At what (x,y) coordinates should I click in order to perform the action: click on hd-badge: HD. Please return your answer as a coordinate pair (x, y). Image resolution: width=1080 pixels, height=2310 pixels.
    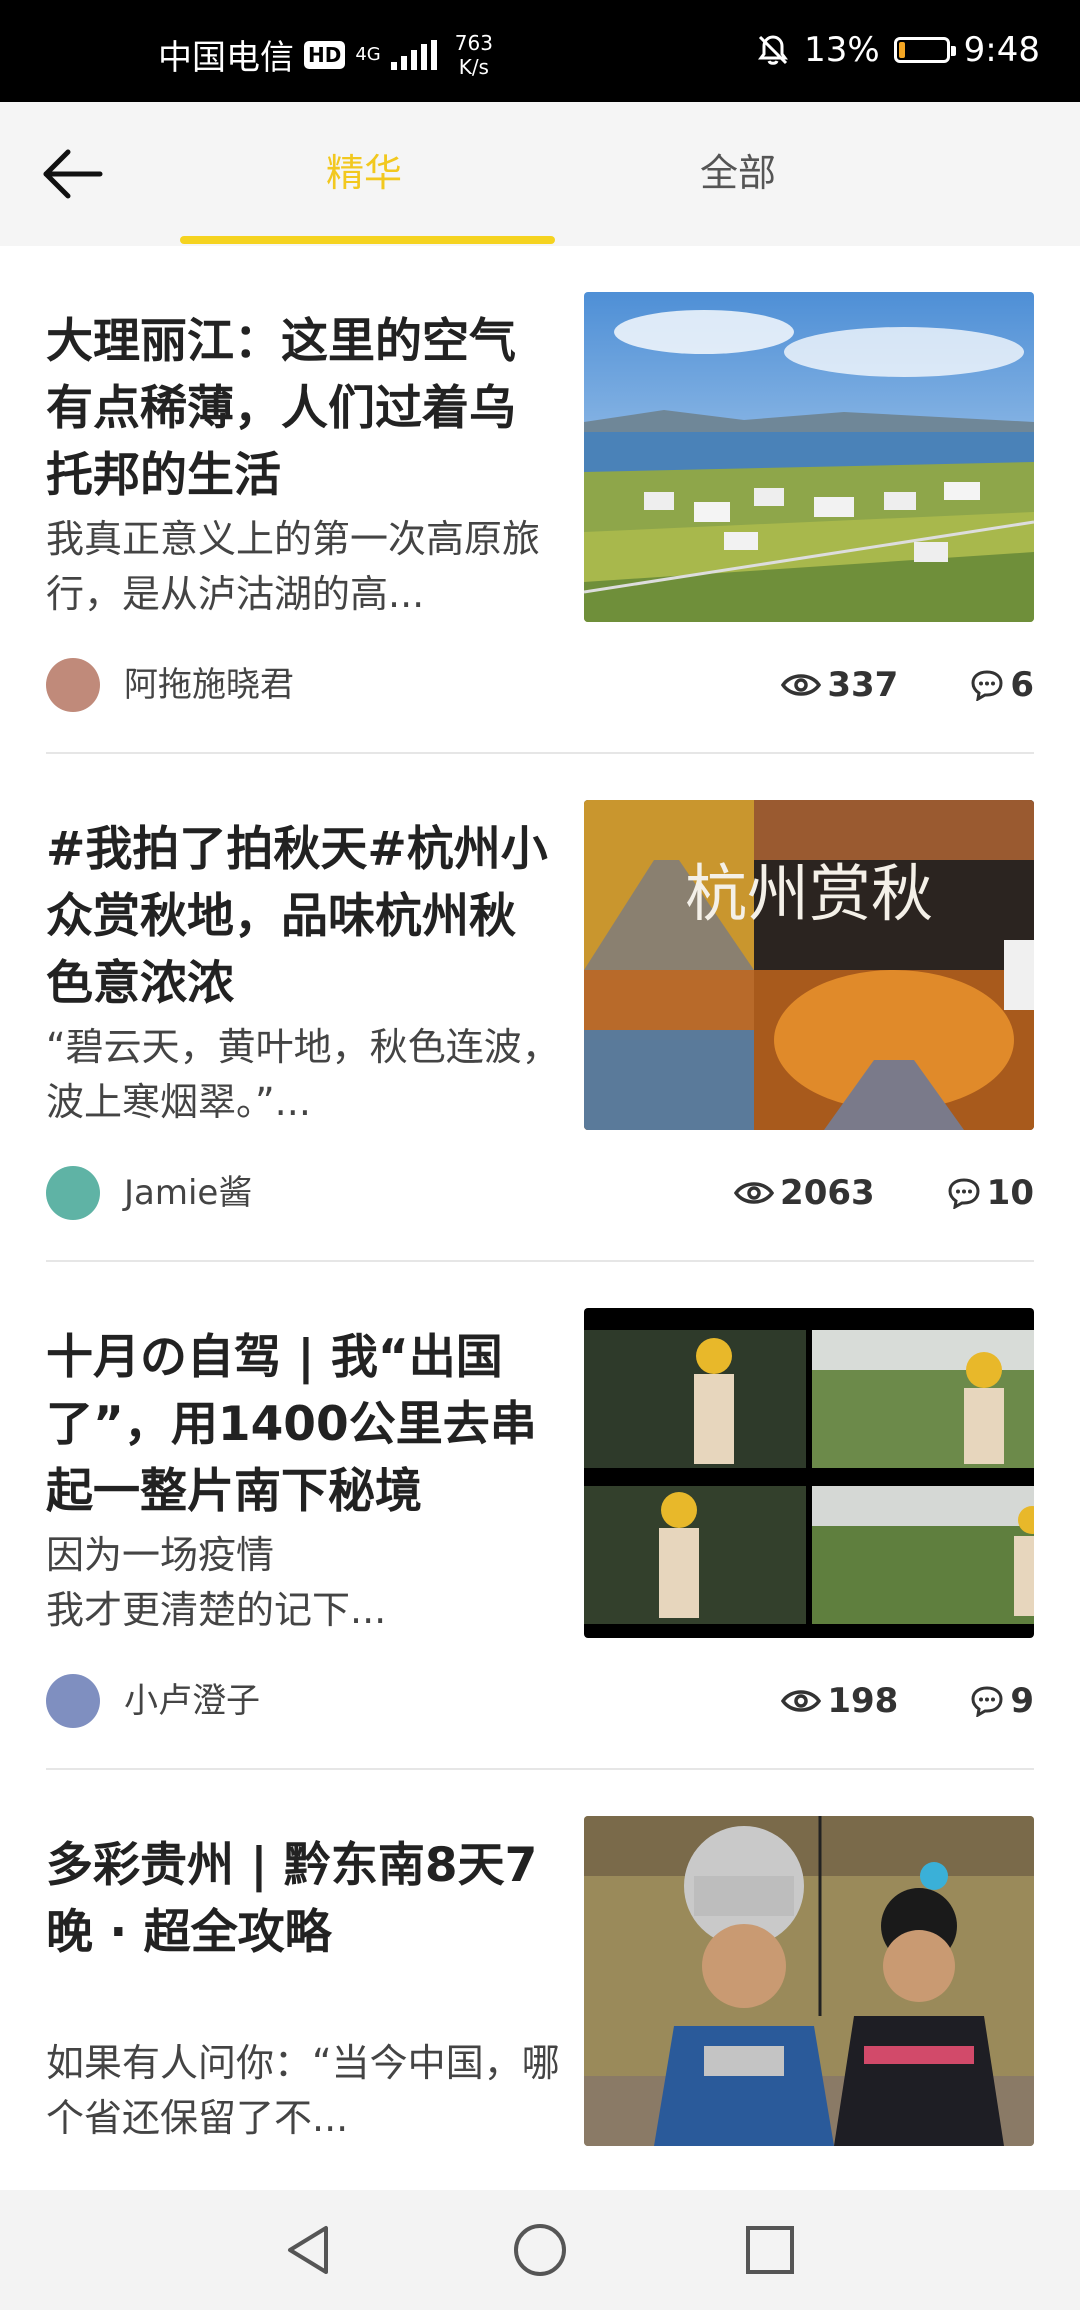
    Looking at the image, I should click on (325, 54).